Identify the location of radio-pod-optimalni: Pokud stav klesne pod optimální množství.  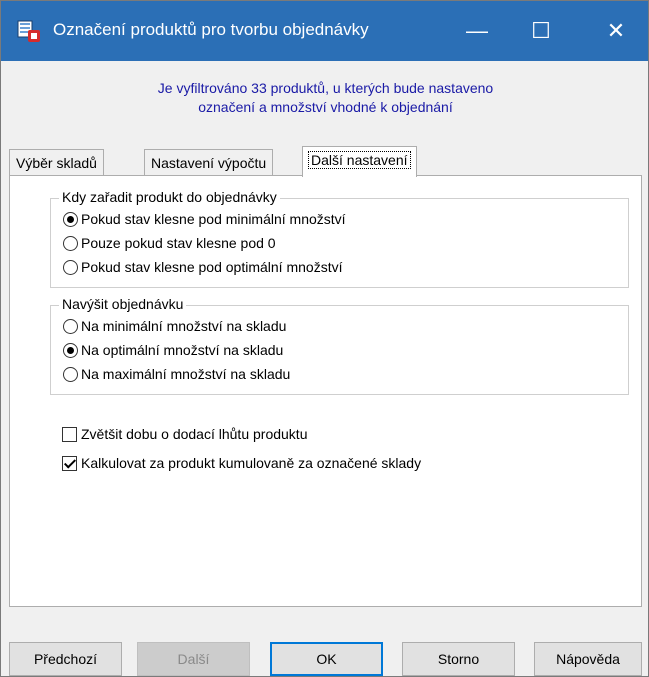
(202, 267).